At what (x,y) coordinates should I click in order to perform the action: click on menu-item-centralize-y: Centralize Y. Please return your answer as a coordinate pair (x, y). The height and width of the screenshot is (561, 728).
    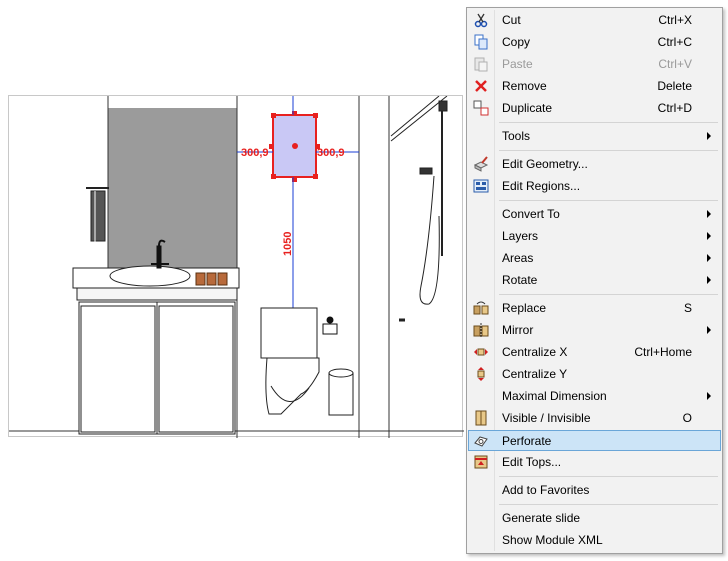
    Looking at the image, I should click on (594, 374).